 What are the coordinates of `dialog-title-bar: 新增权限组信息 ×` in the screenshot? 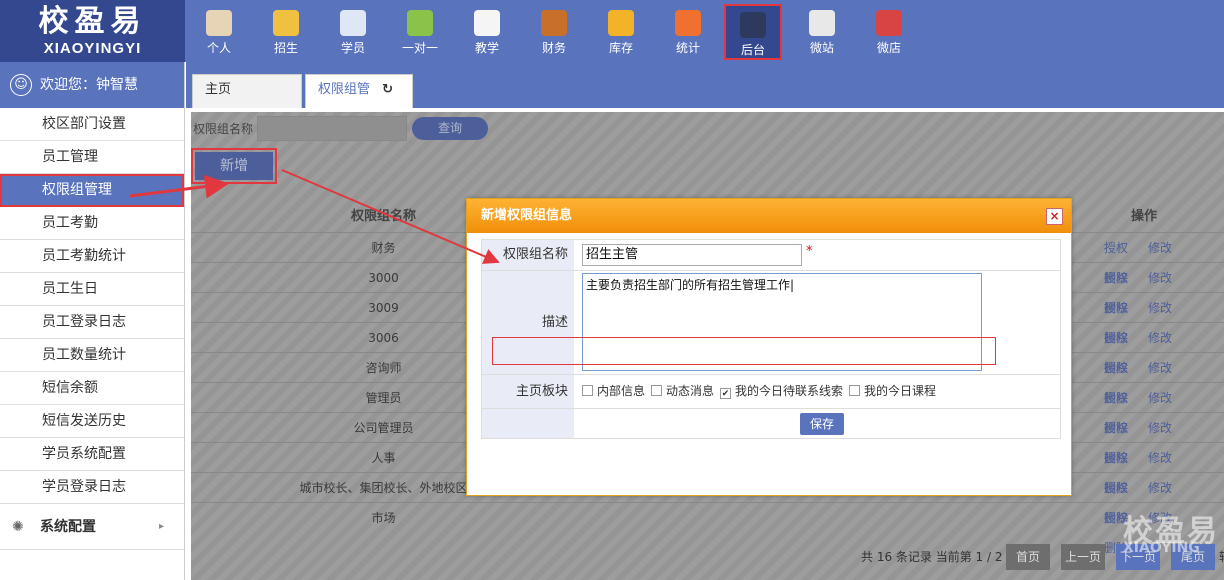 It's located at (769, 216).